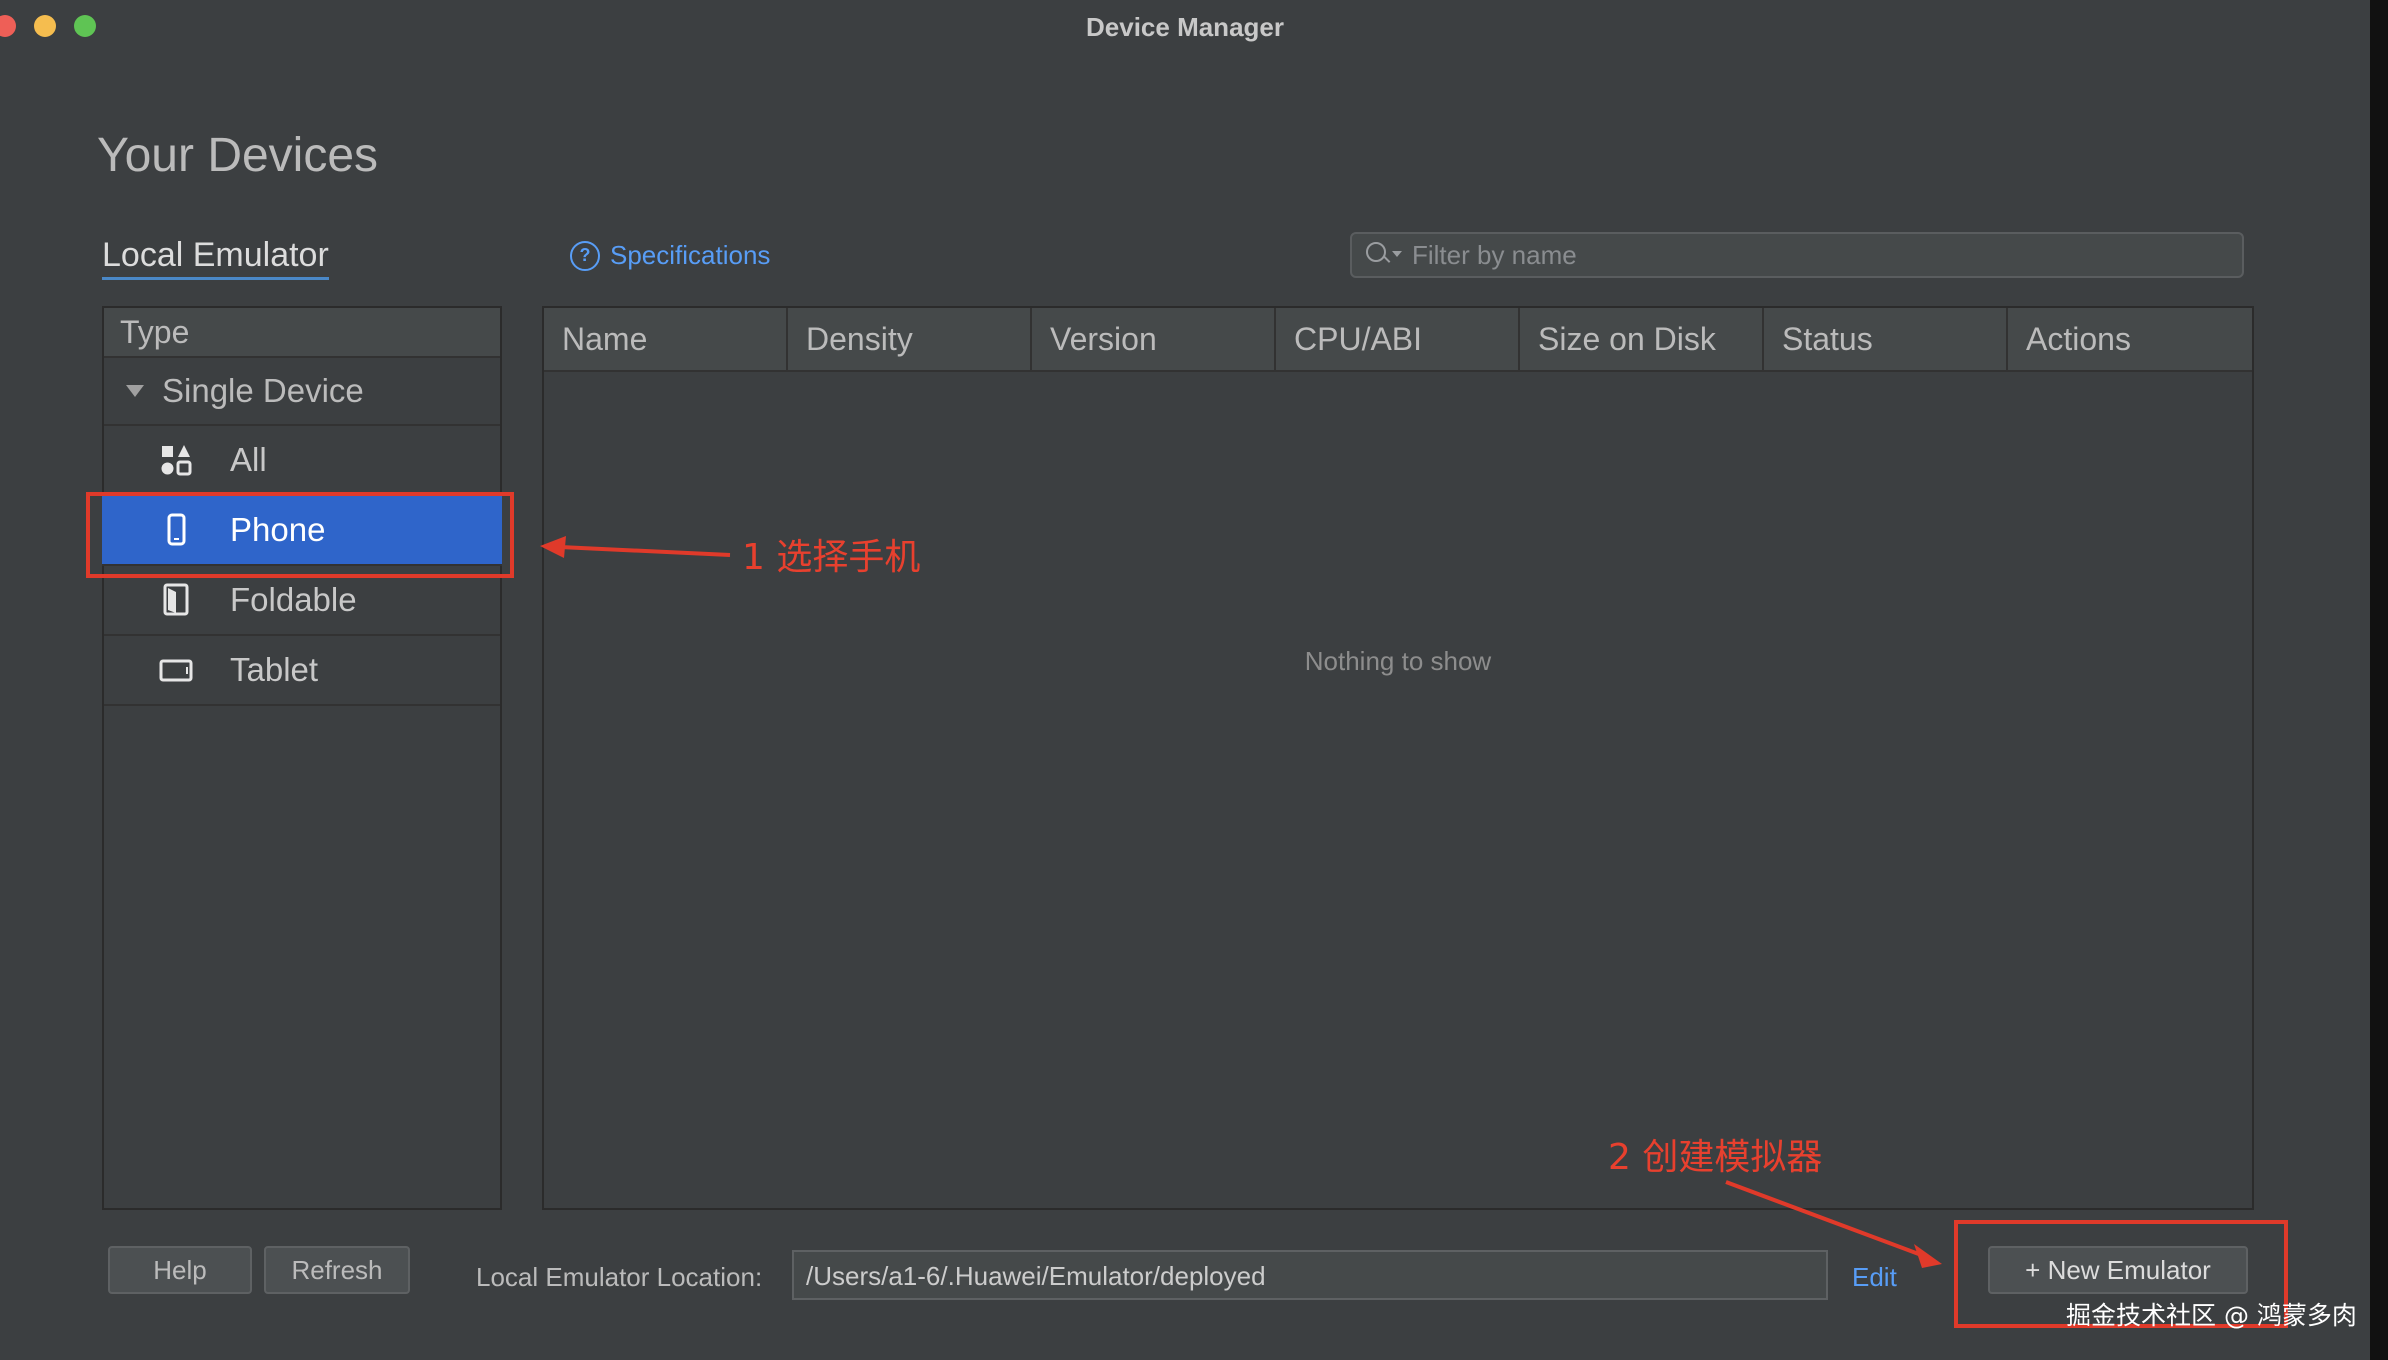 This screenshot has width=2388, height=1360. Describe the element at coordinates (1715, 1157) in the screenshot. I see `annotation-step-2: 2 创建模拟器` at that location.